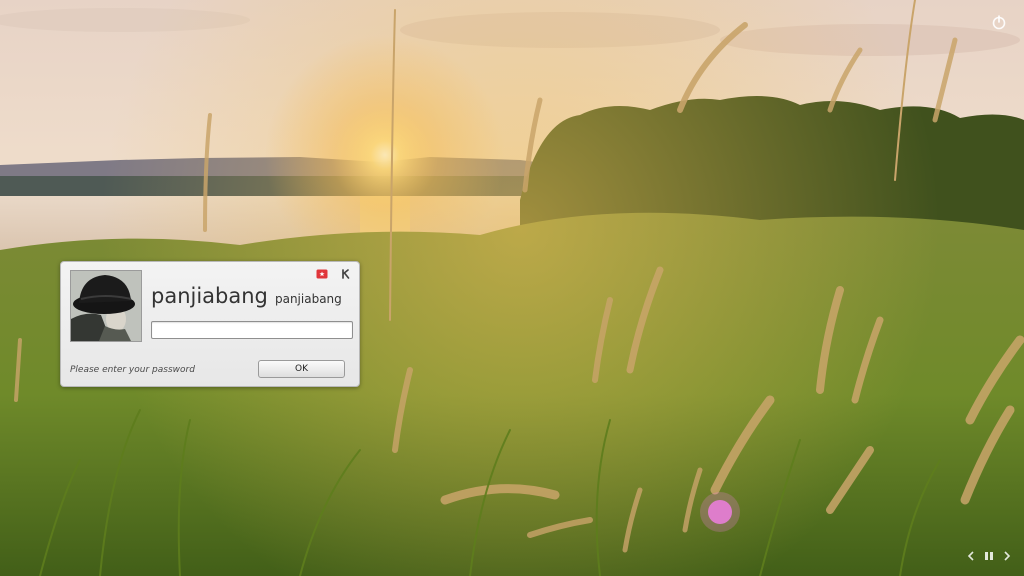 This screenshot has width=1024, height=576. I want to click on session-k-icon, so click(346, 274).